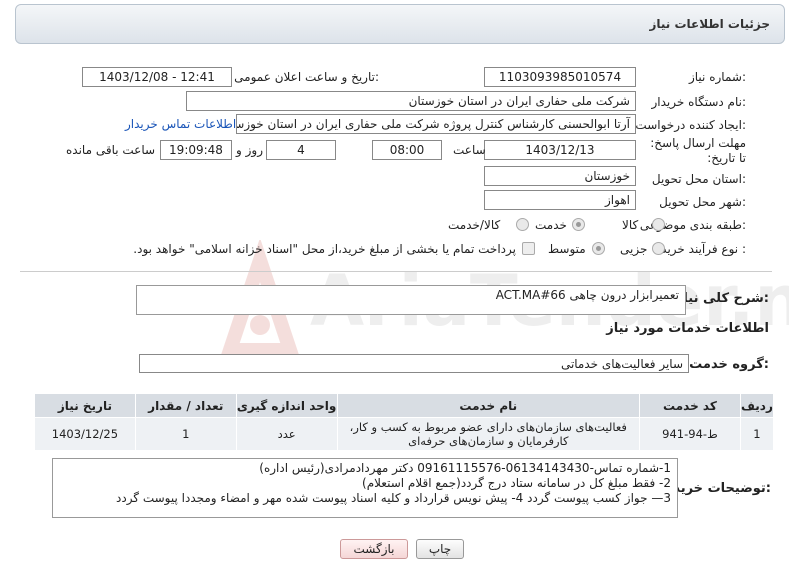 The height and width of the screenshot is (574, 789). What do you see at coordinates (414, 363) in the screenshot?
I see `service-group-value: سایر فعالیت‌های خدماتی` at bounding box center [414, 363].